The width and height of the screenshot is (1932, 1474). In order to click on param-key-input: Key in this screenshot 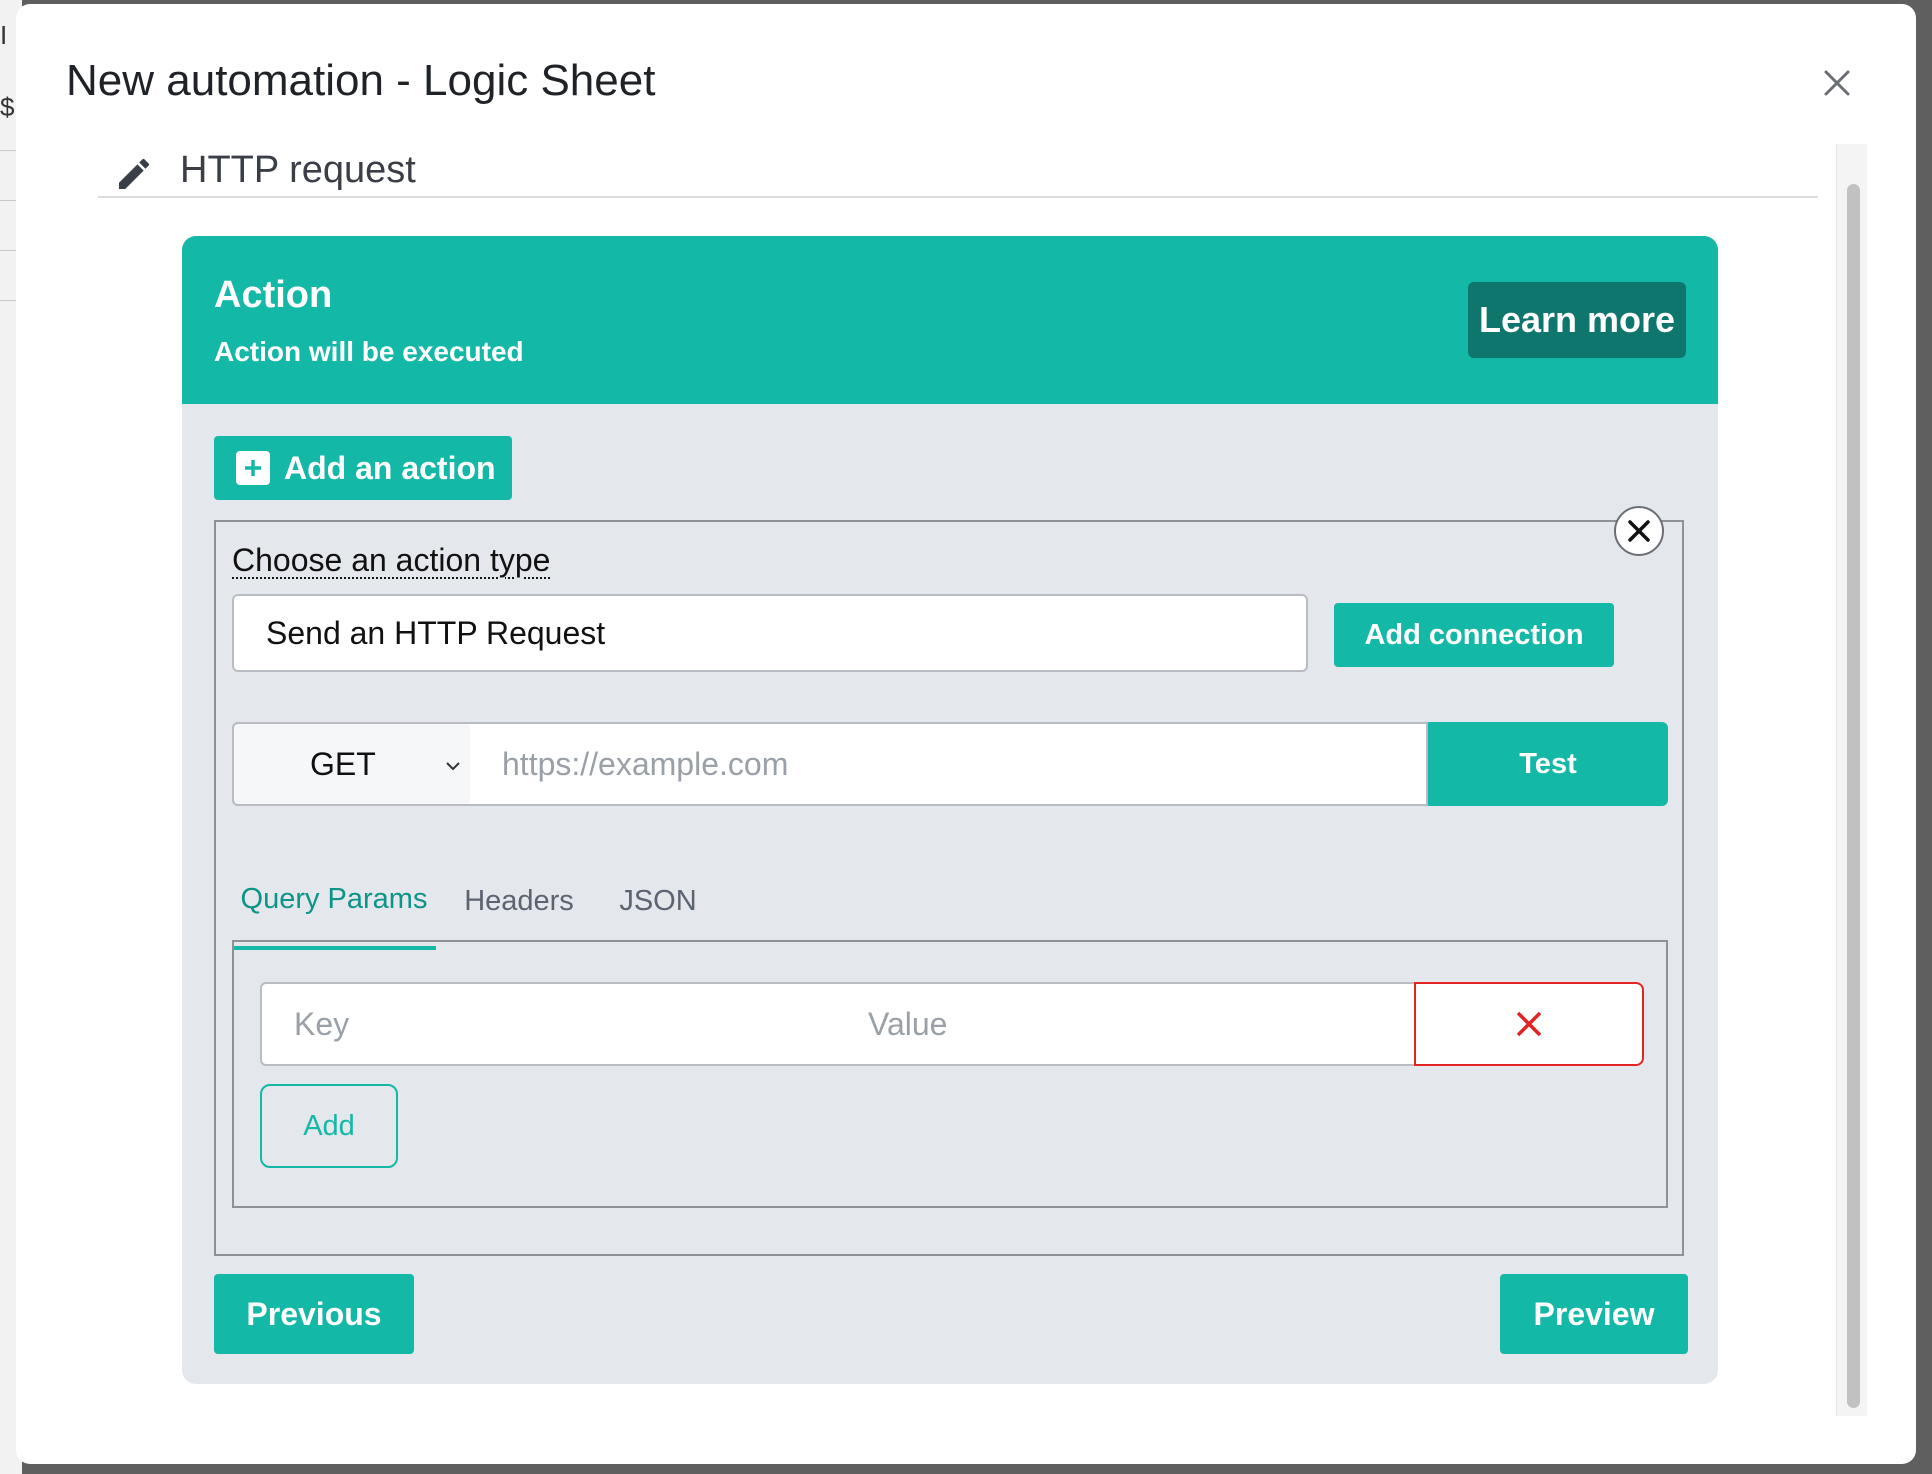, I will do `click(549, 1024)`.